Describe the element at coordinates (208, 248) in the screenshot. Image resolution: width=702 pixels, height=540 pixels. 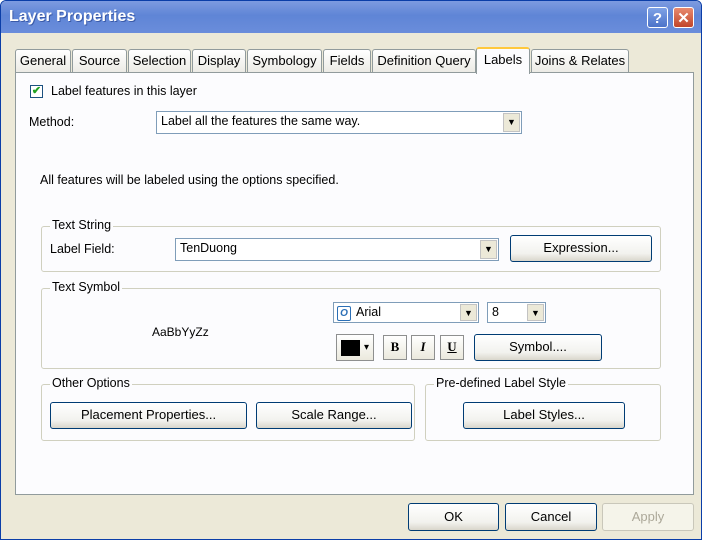
I see `label-field-value: TenDuong` at that location.